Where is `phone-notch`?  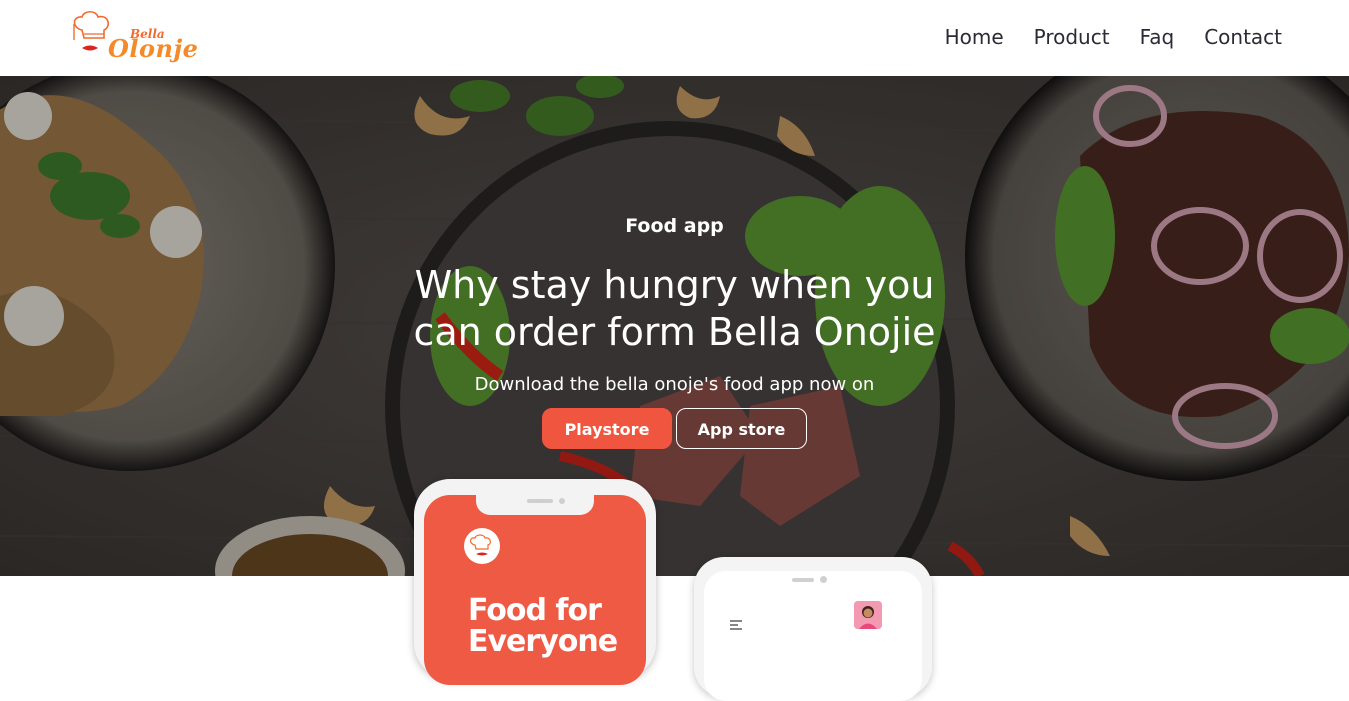
phone-notch is located at coordinates (535, 504).